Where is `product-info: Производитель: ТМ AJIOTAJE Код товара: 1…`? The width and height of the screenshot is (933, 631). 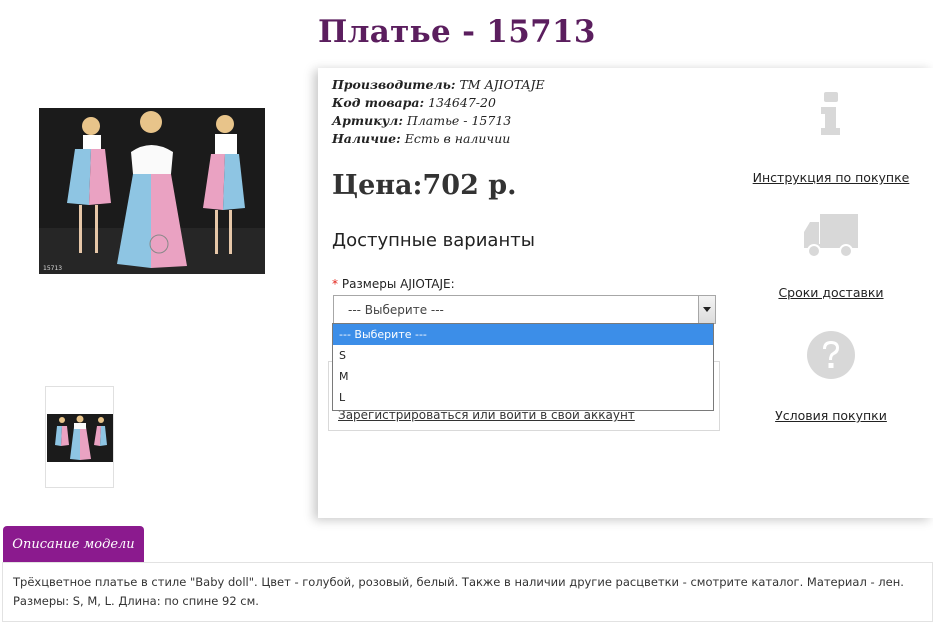 product-info: Производитель: ТМ AJIOTAJE Код товара: 1… is located at coordinates (438, 112).